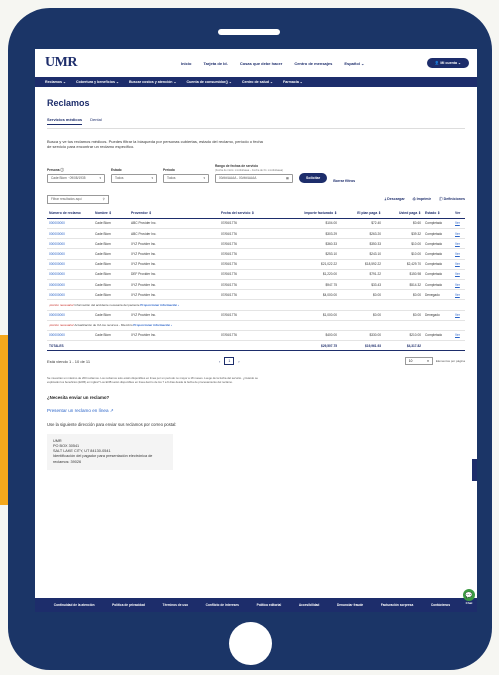  I want to click on nav-todo: Cosas que debe hacer, so click(261, 63).